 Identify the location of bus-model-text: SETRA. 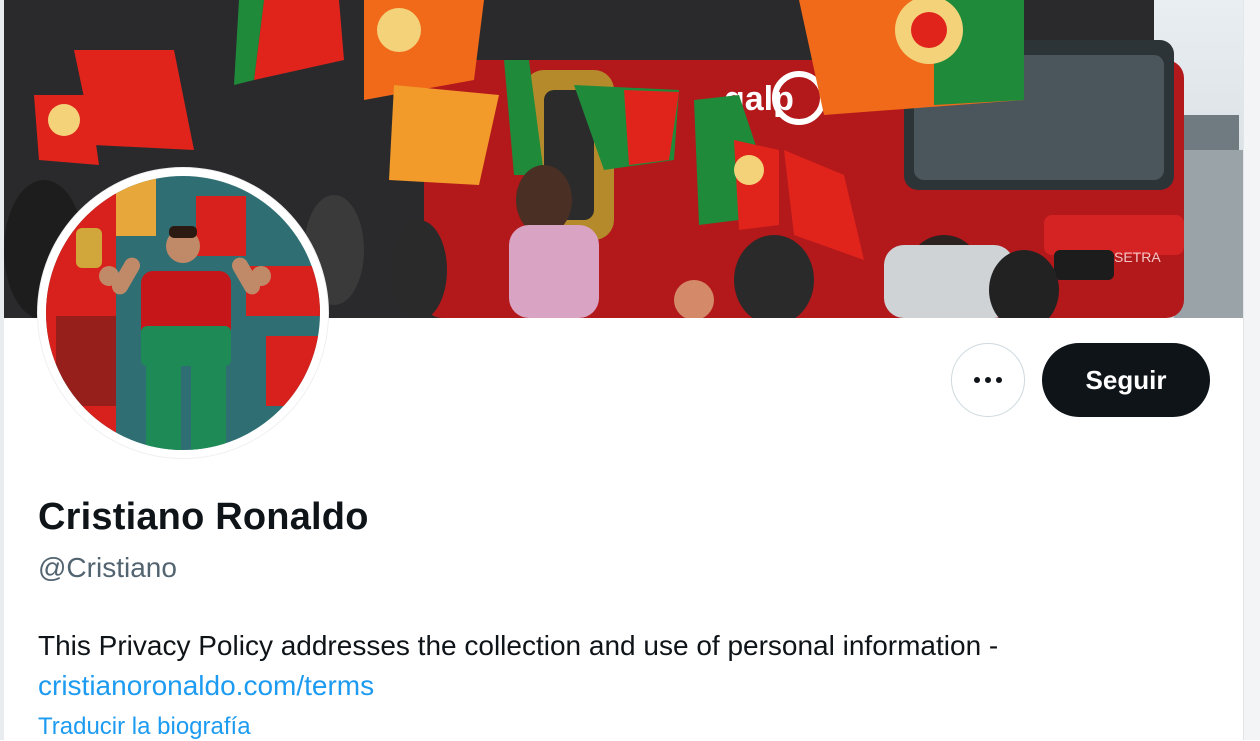
(1137, 257).